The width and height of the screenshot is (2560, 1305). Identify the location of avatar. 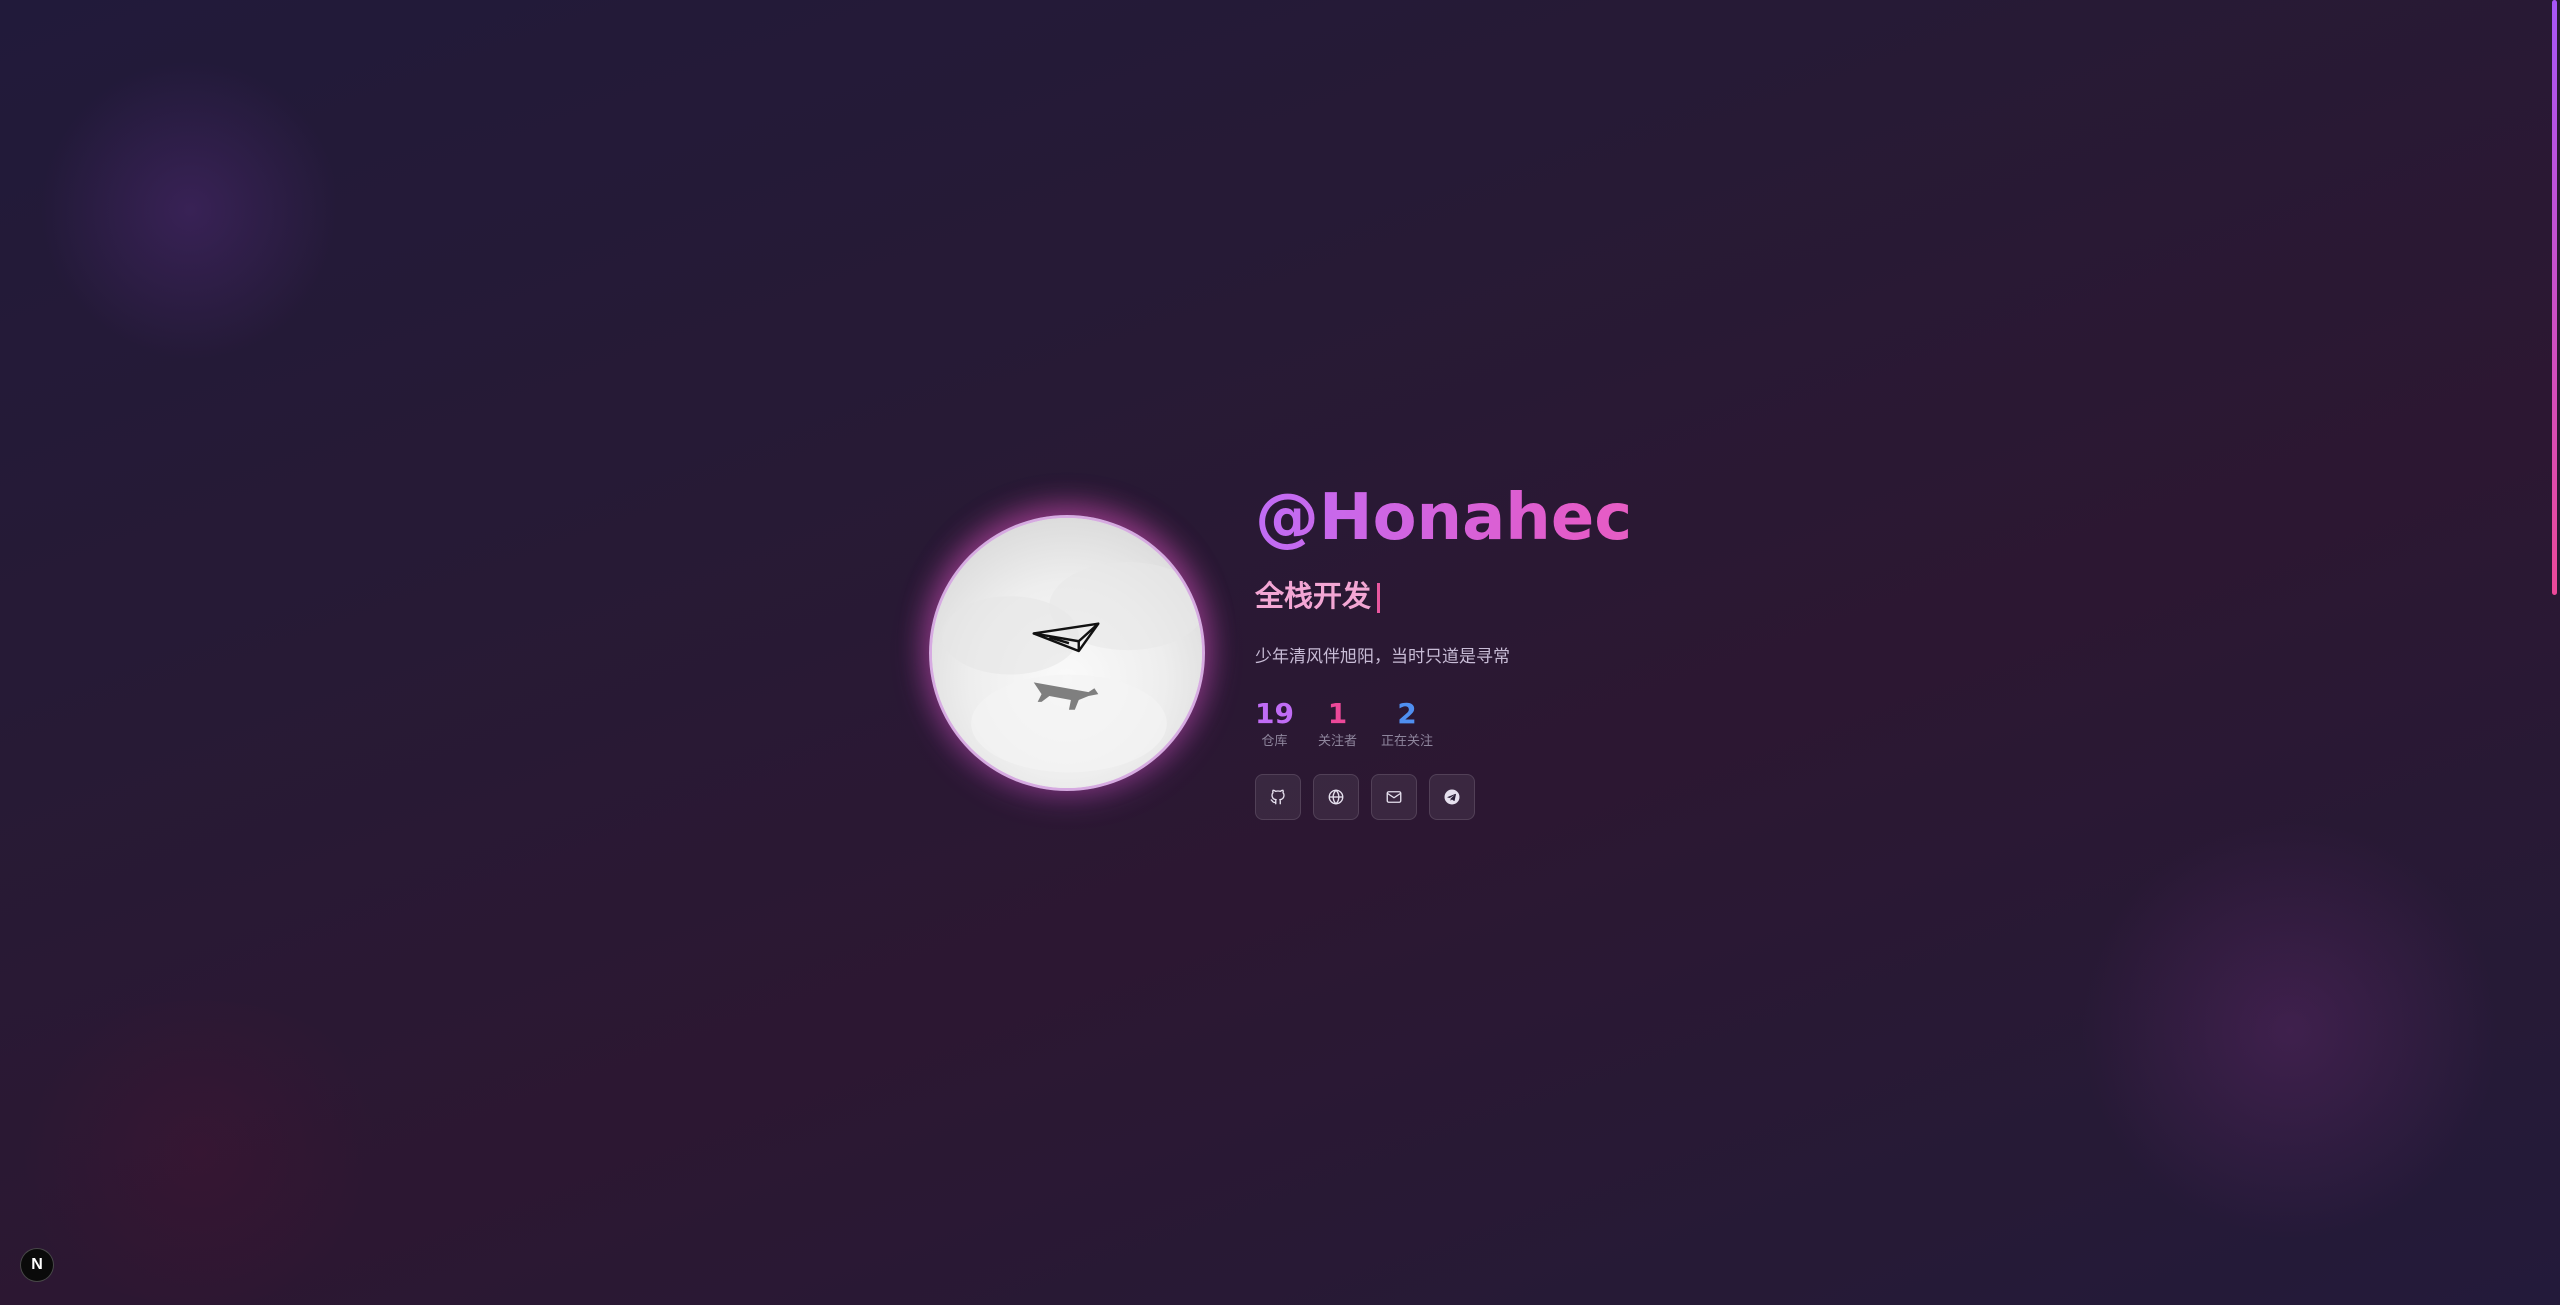
(1067, 653).